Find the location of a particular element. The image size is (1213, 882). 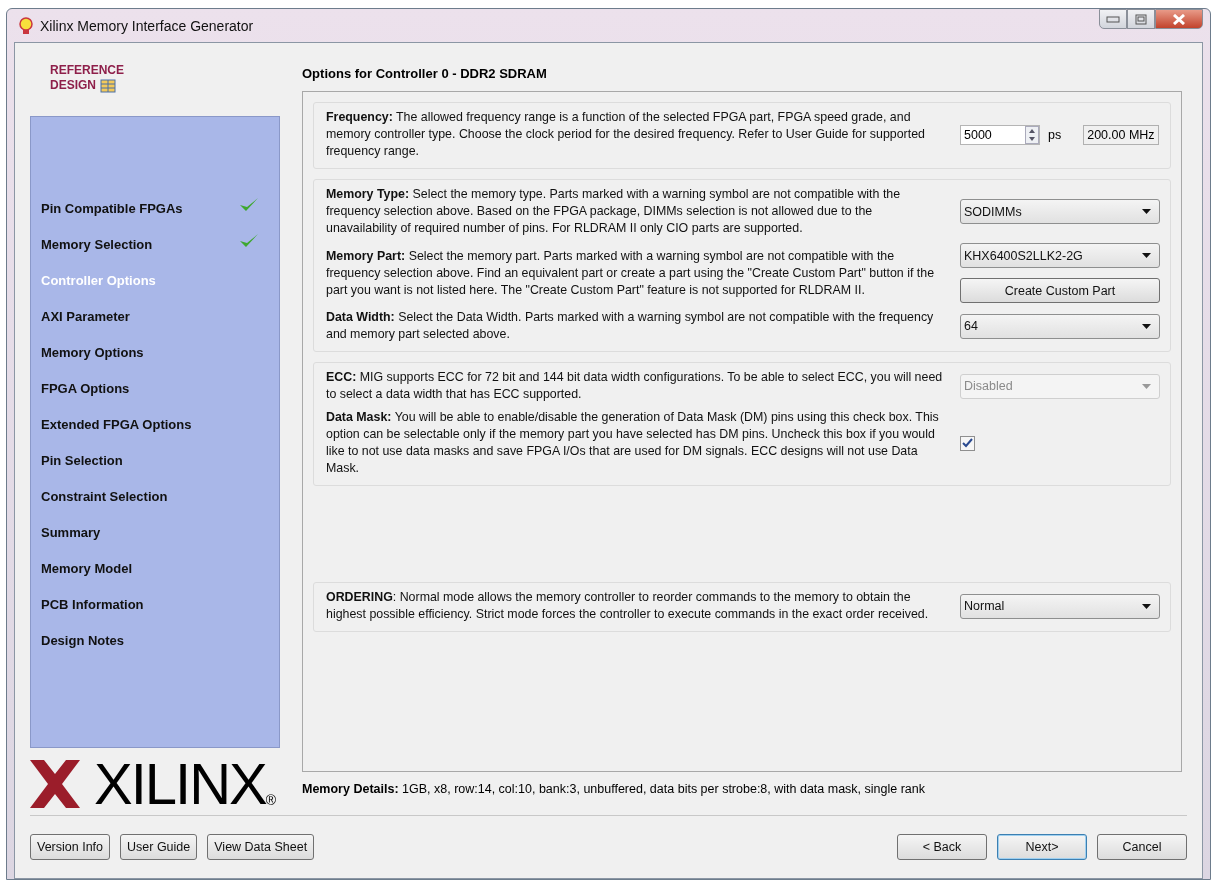

unit-label: ps is located at coordinates (1055, 134).